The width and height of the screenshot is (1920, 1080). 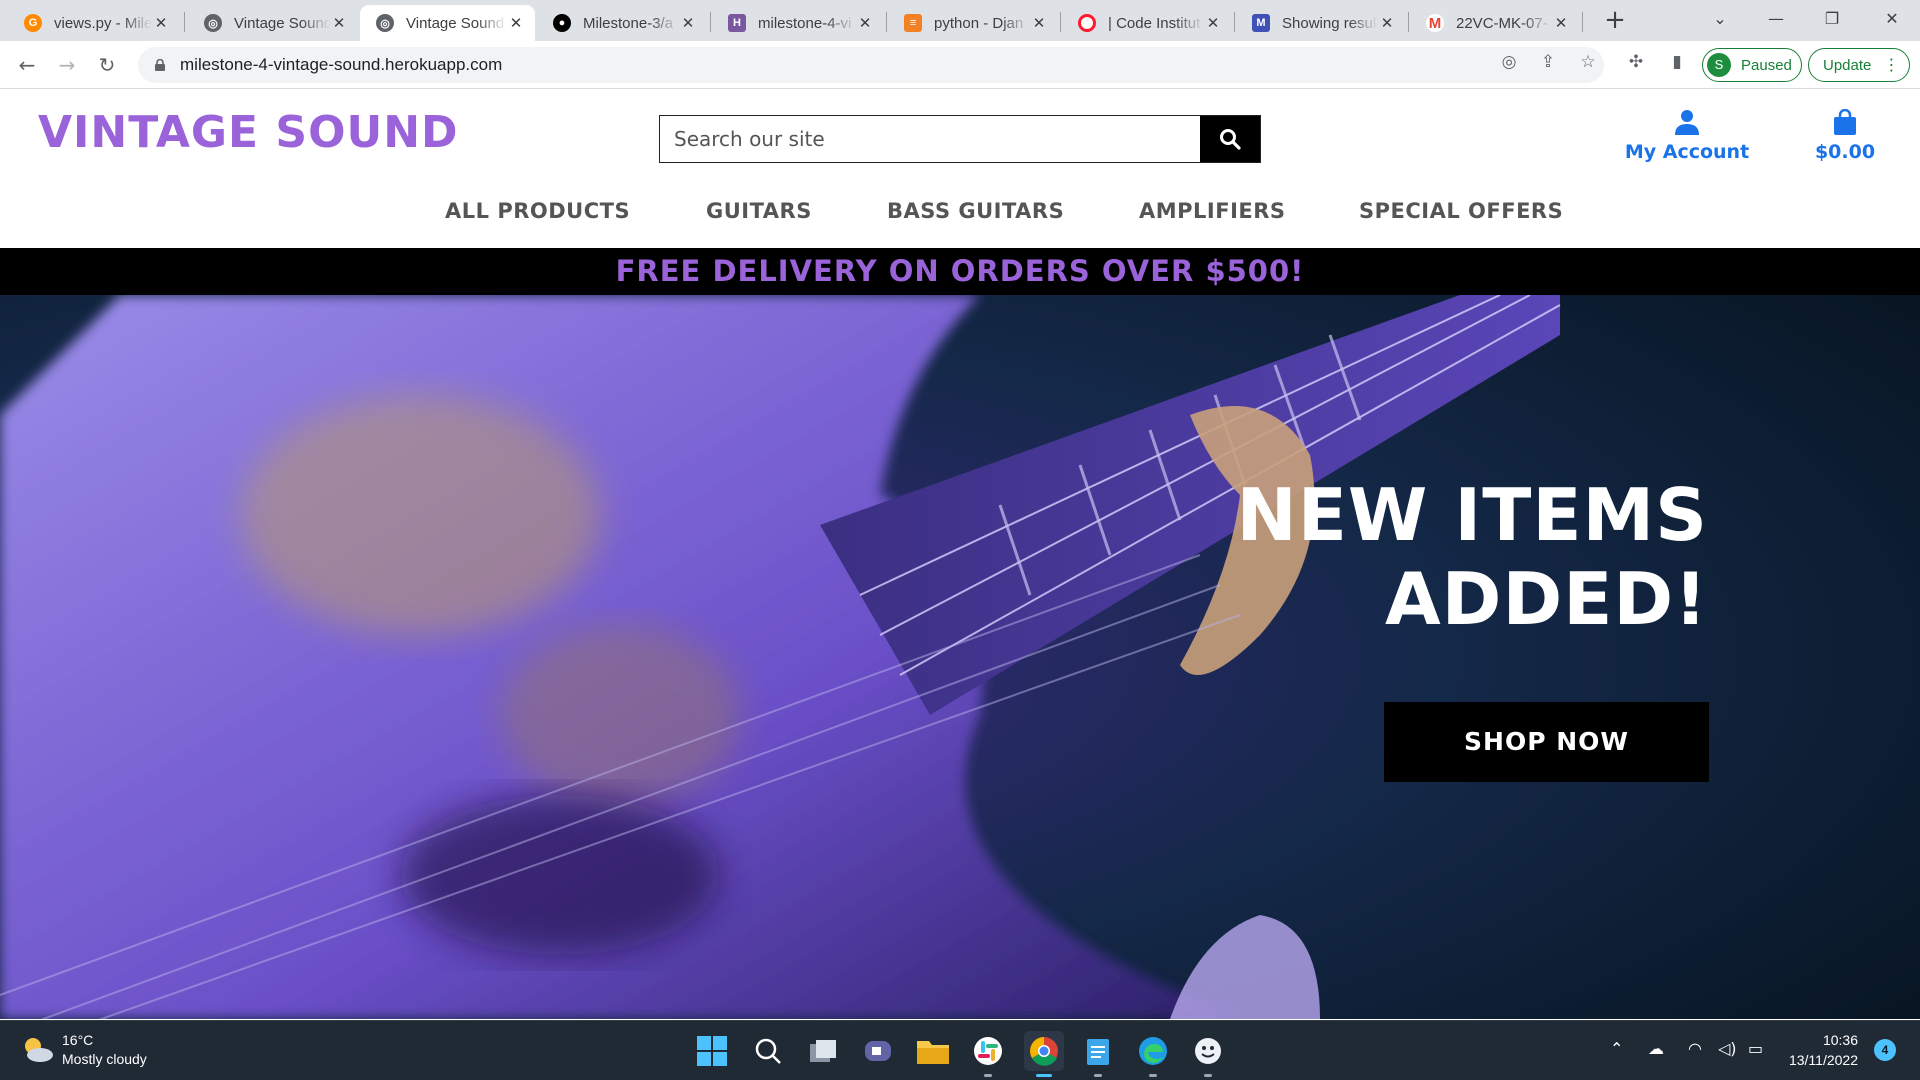 What do you see at coordinates (1885, 1050) in the screenshot?
I see `notification-badge: 4` at bounding box center [1885, 1050].